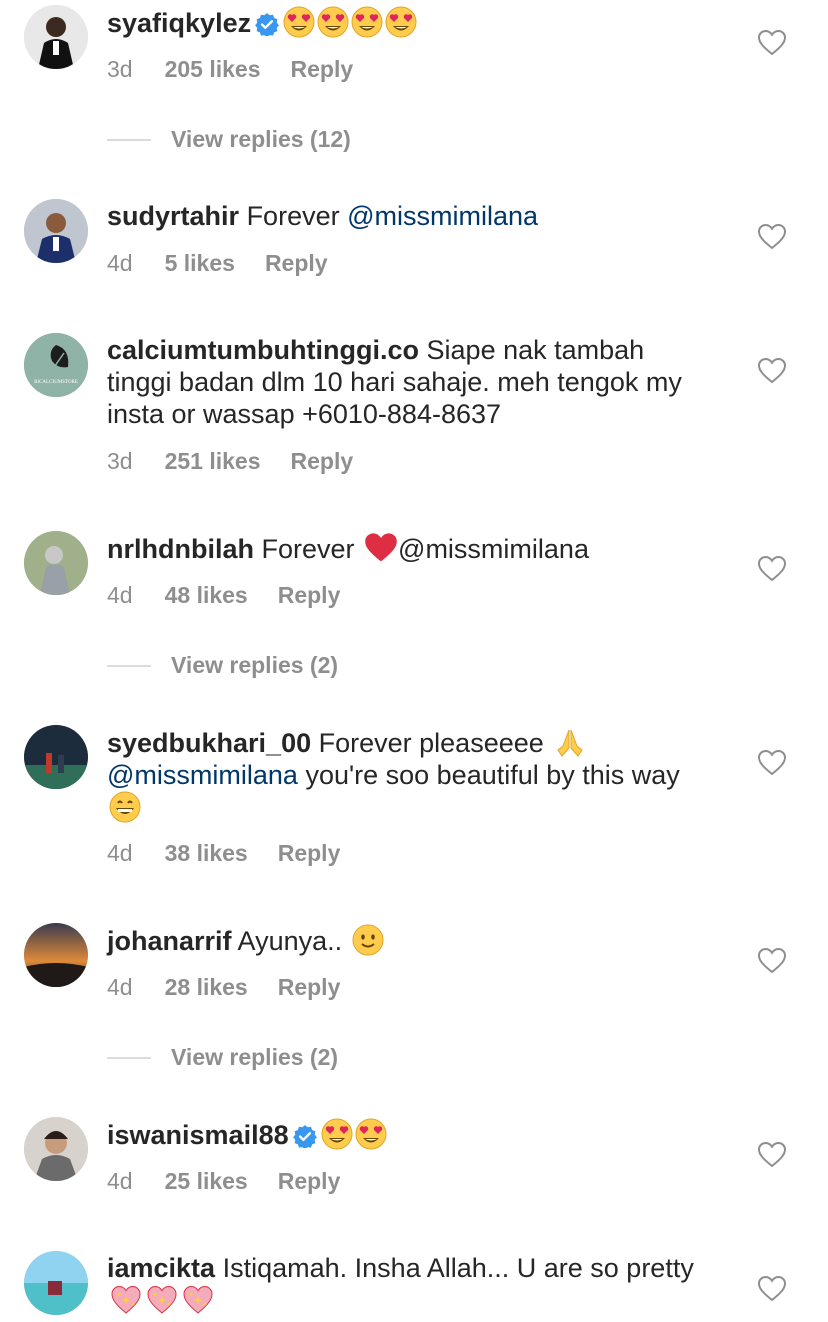  I want to click on comment-text: iswanismail88, so click(402, 1134).